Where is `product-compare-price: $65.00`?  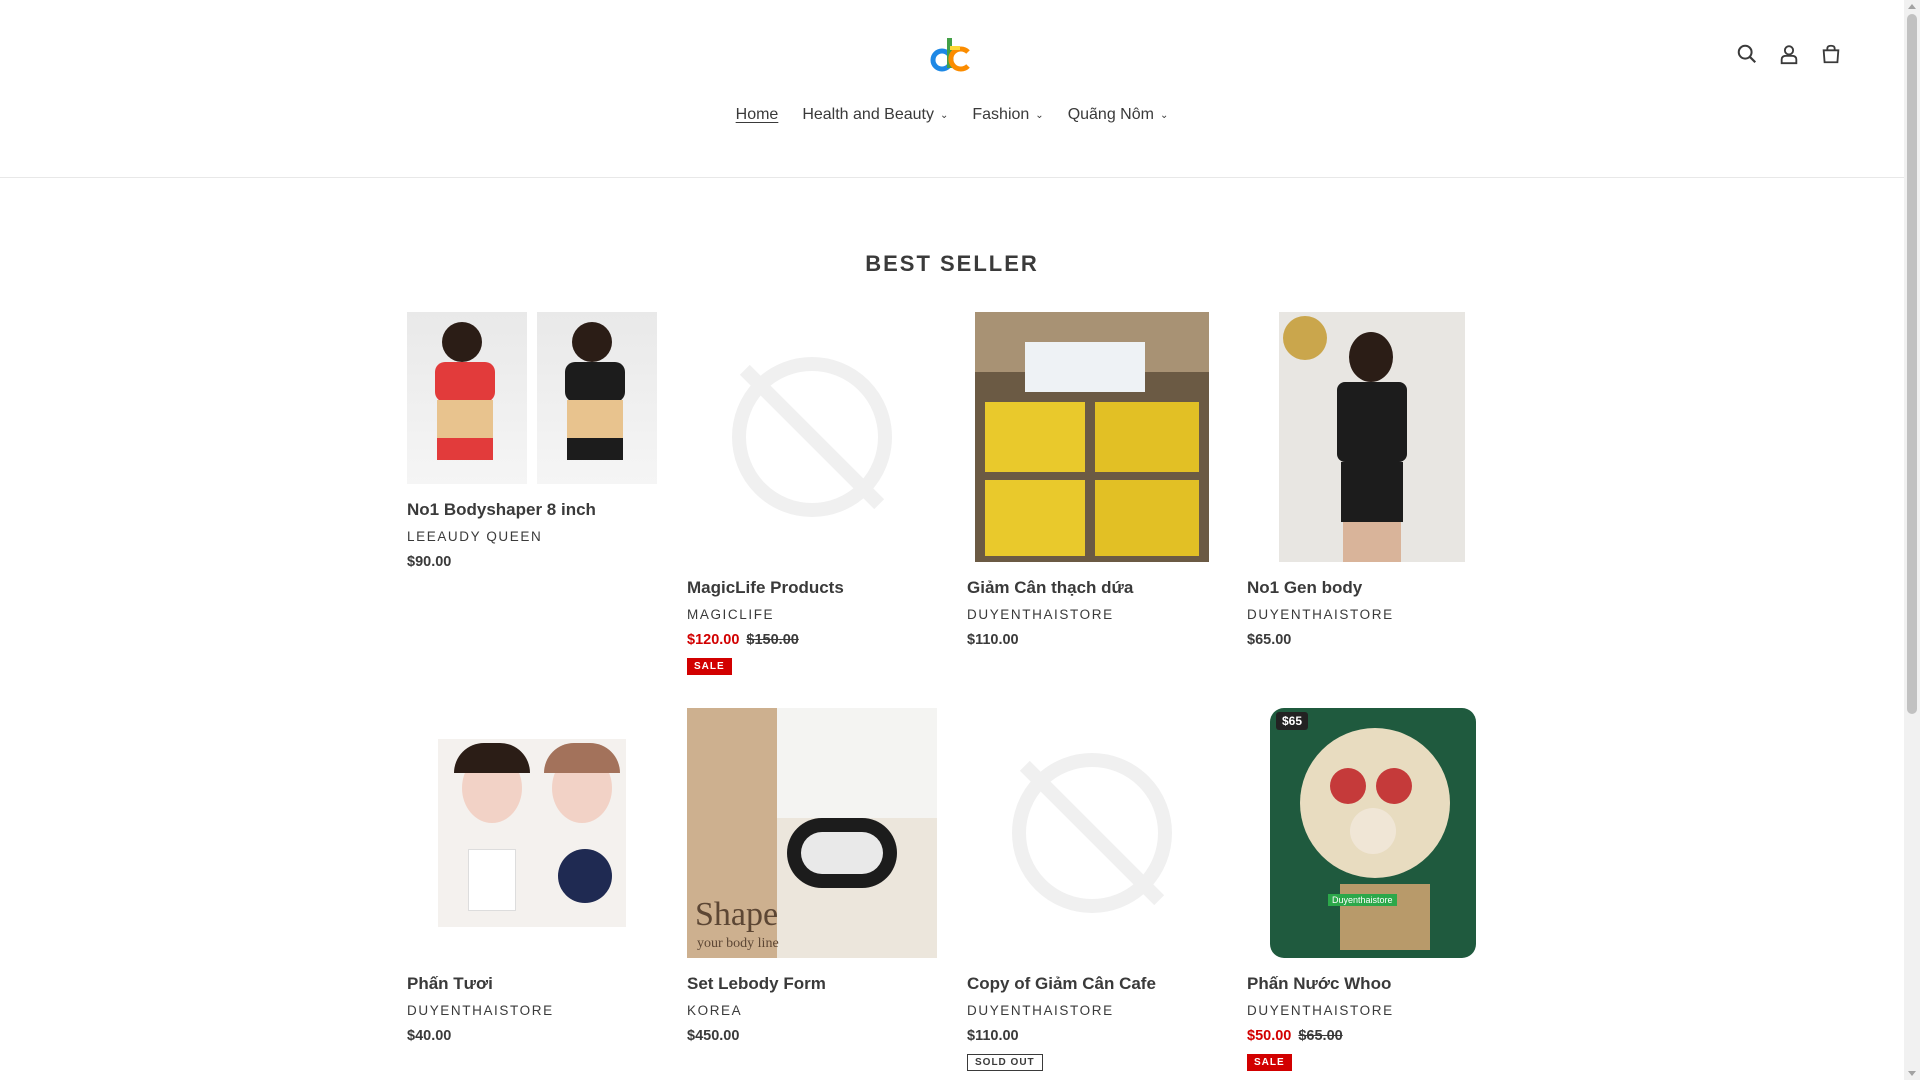
product-compare-price: $65.00 is located at coordinates (1320, 1036).